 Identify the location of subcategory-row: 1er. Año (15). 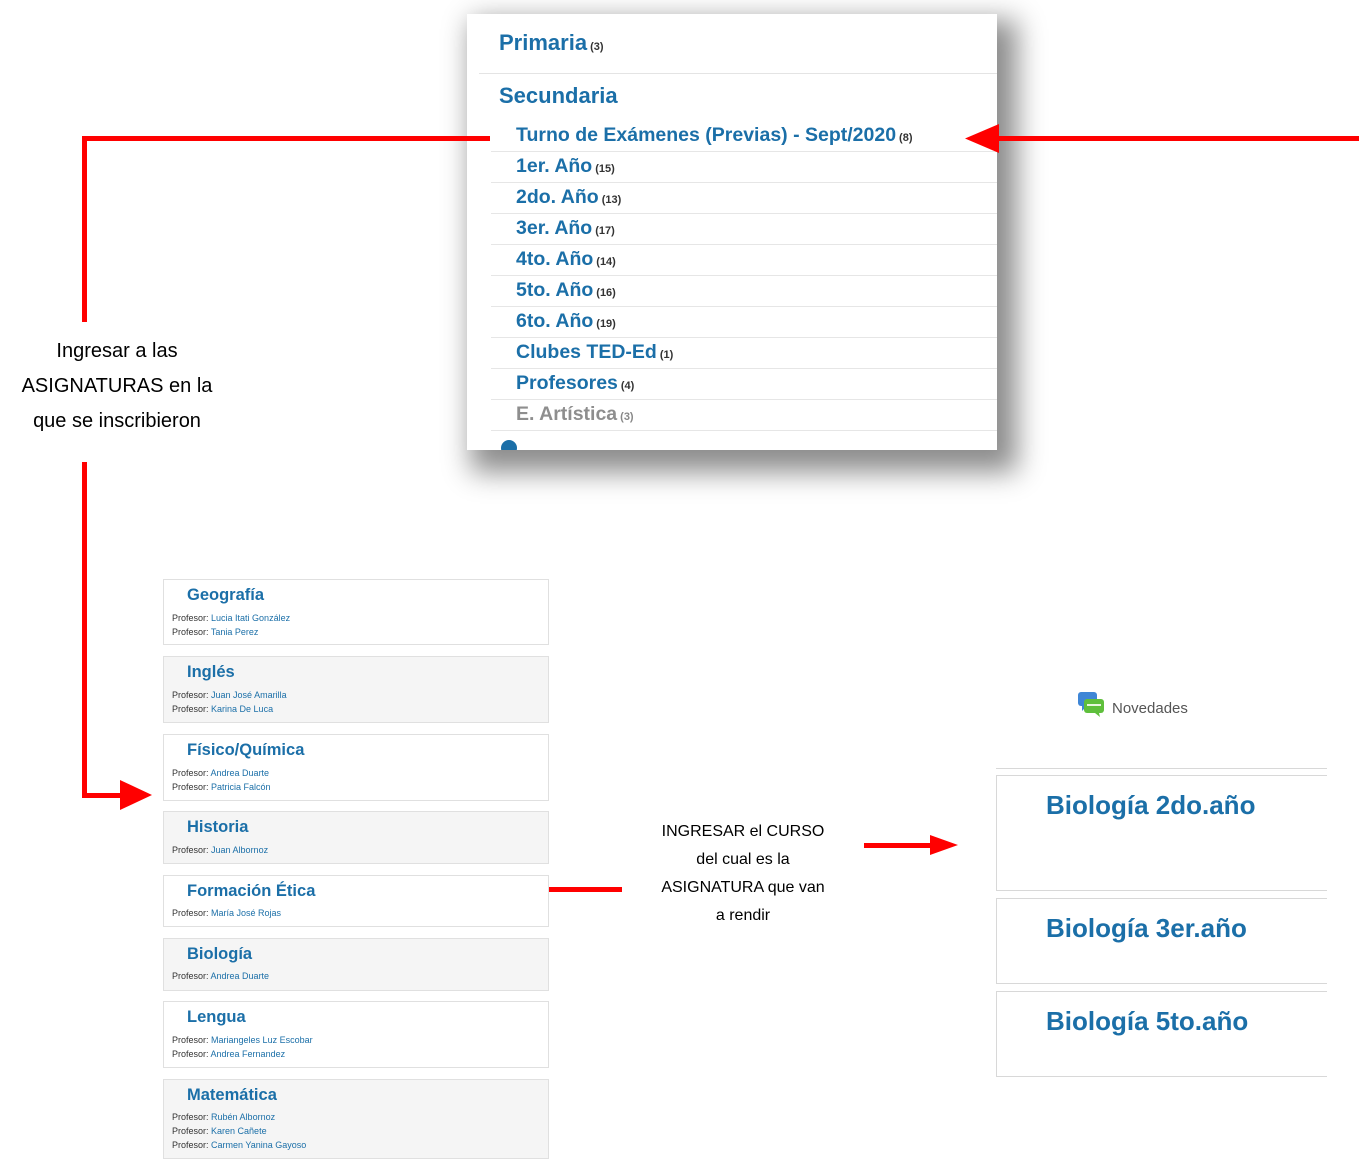
(744, 167).